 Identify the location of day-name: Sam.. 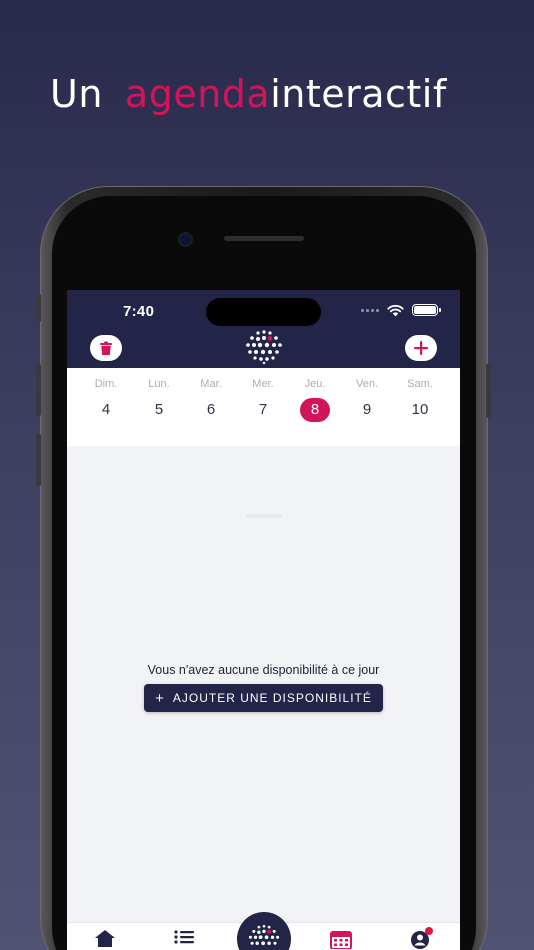
(420, 384).